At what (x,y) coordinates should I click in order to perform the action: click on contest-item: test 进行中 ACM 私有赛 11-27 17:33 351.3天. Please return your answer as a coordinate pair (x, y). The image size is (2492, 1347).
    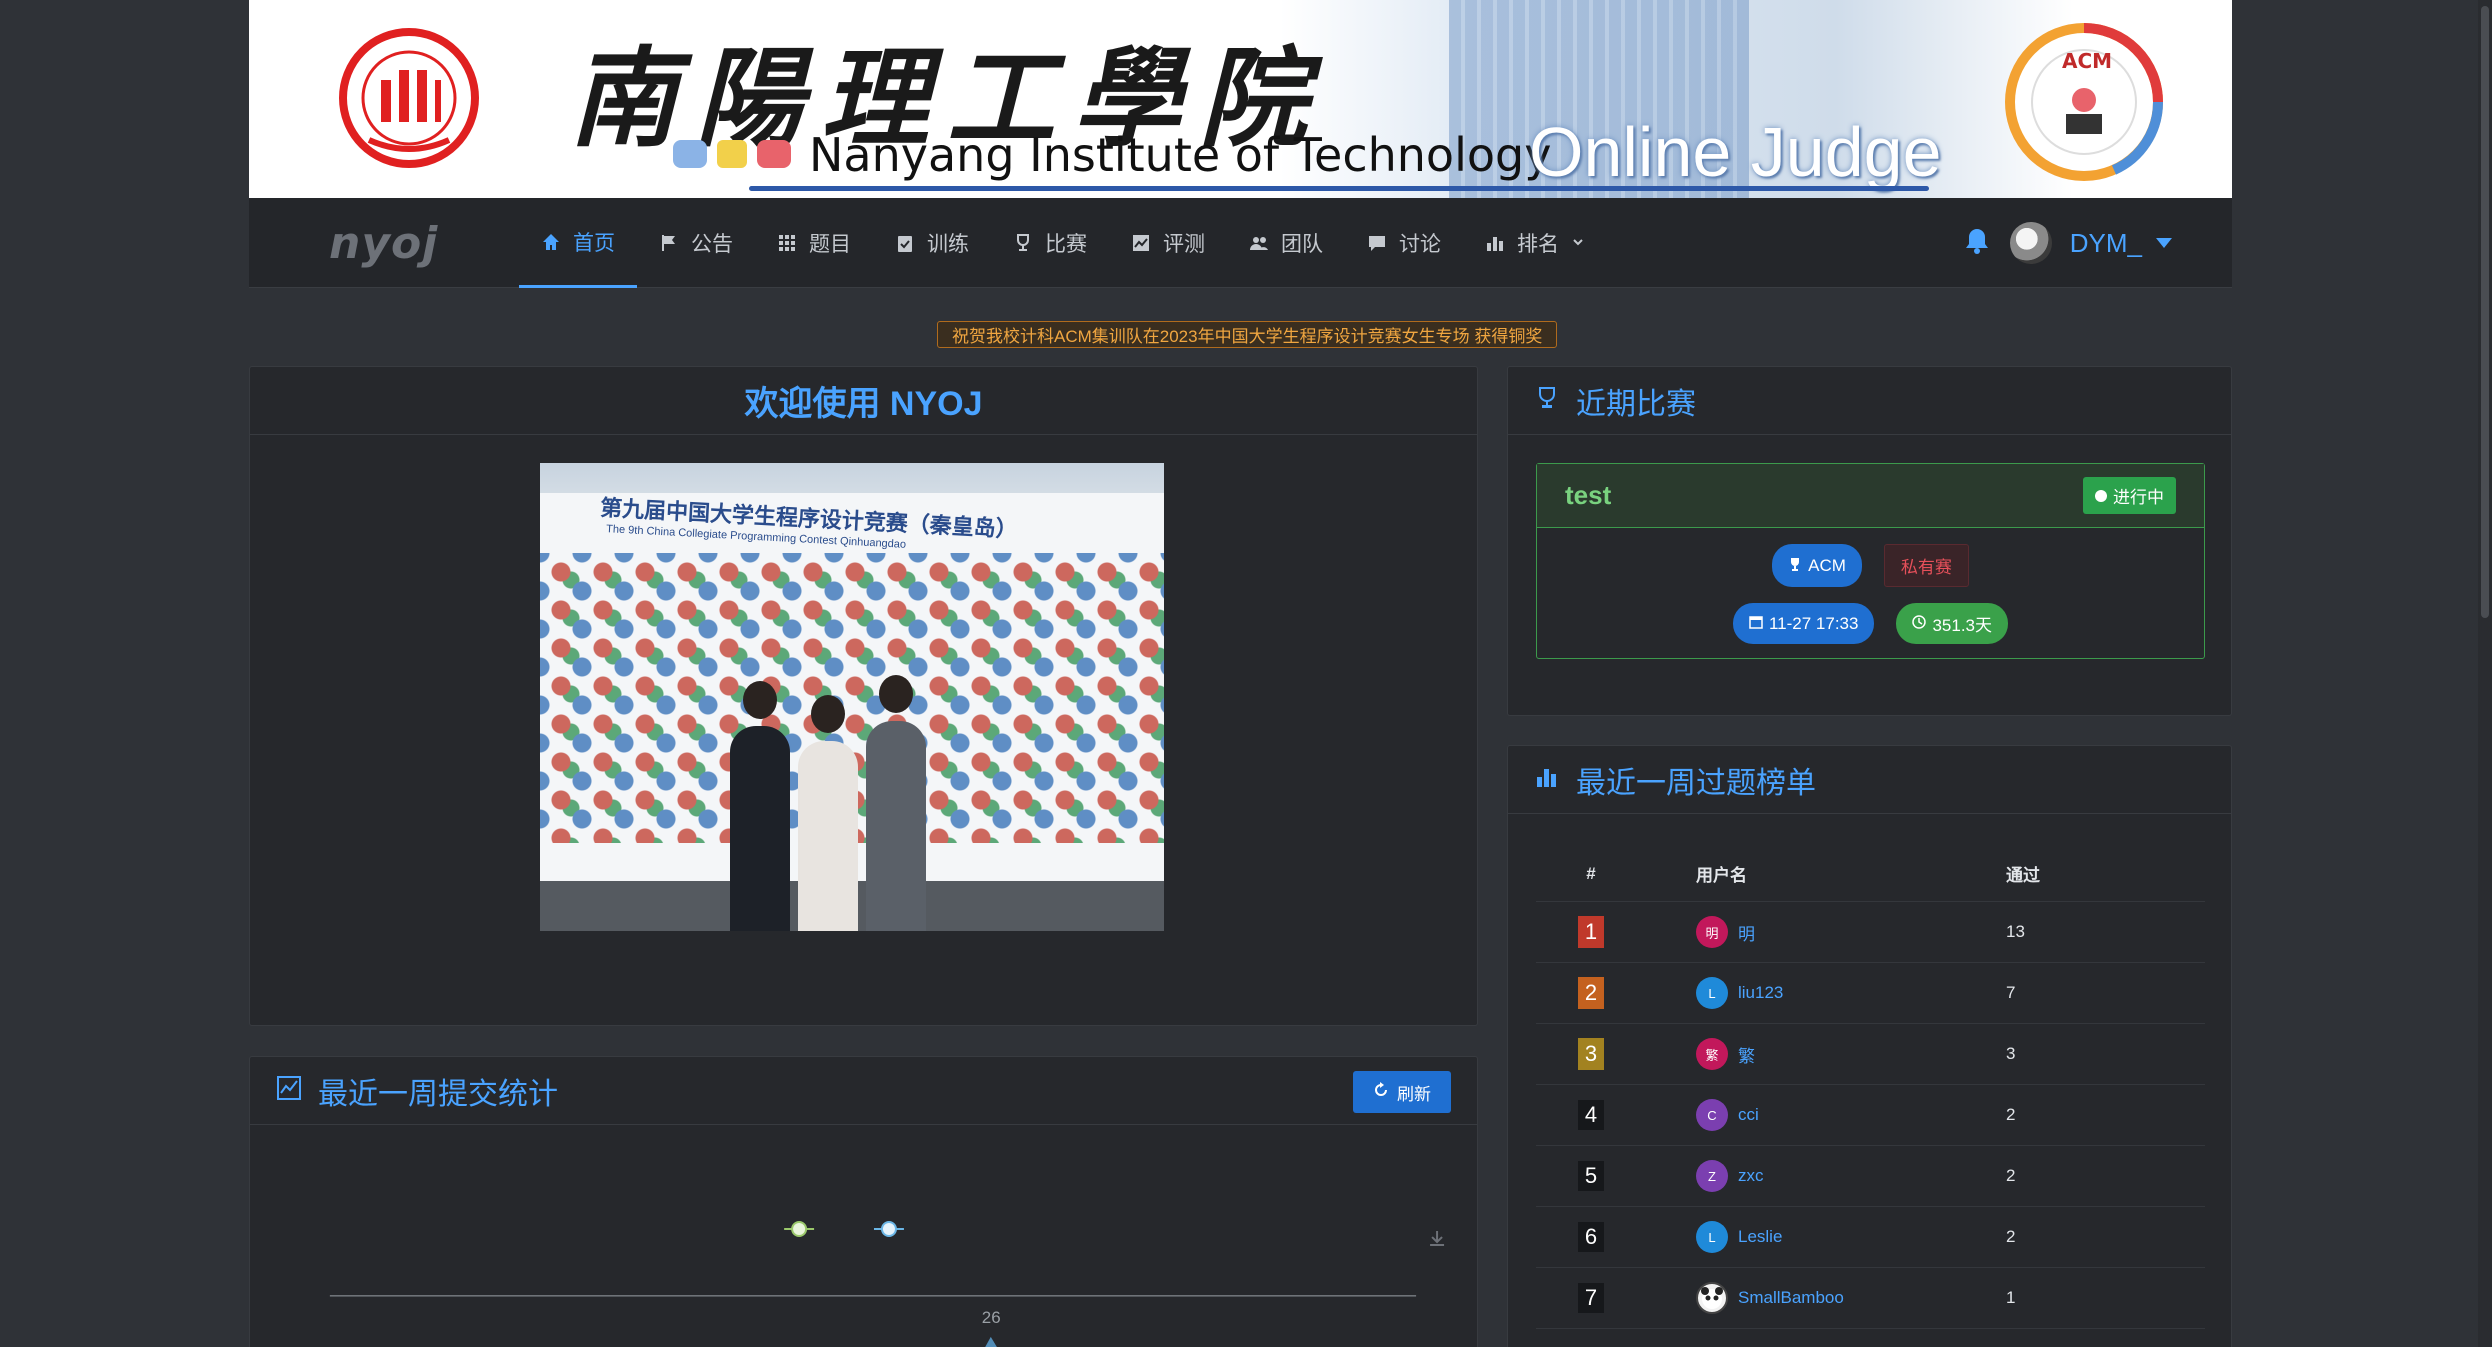
    Looking at the image, I should click on (1870, 561).